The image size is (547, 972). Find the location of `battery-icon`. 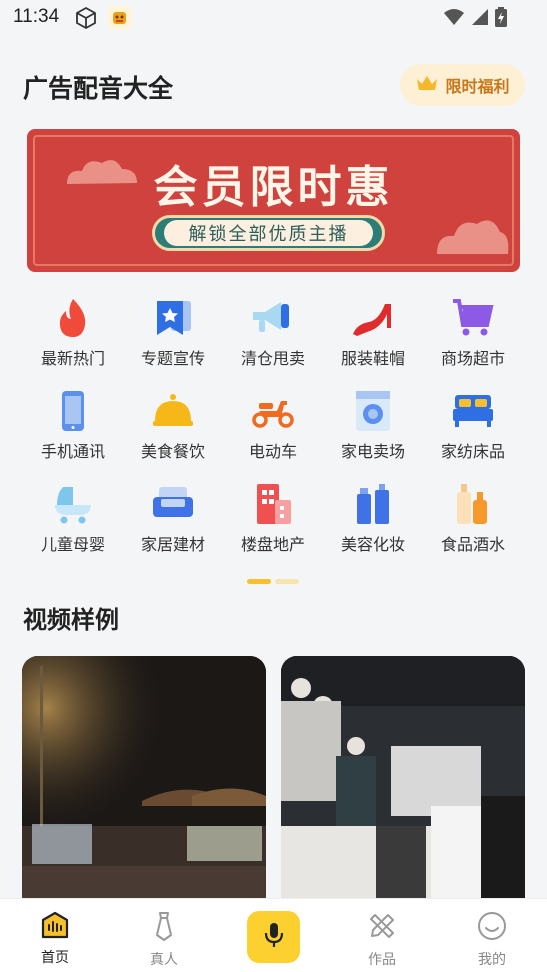

battery-icon is located at coordinates (501, 19).